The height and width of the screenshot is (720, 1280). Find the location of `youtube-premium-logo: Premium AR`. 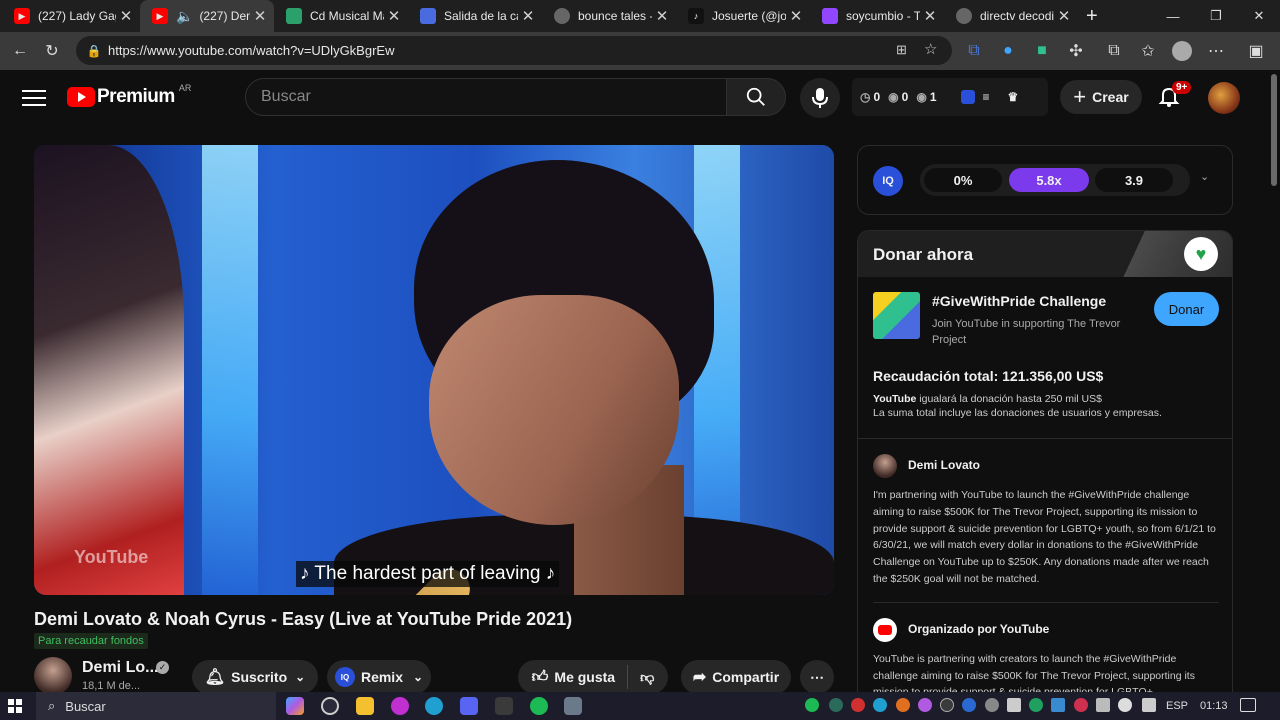

youtube-premium-logo: Premium AR is located at coordinates (129, 95).